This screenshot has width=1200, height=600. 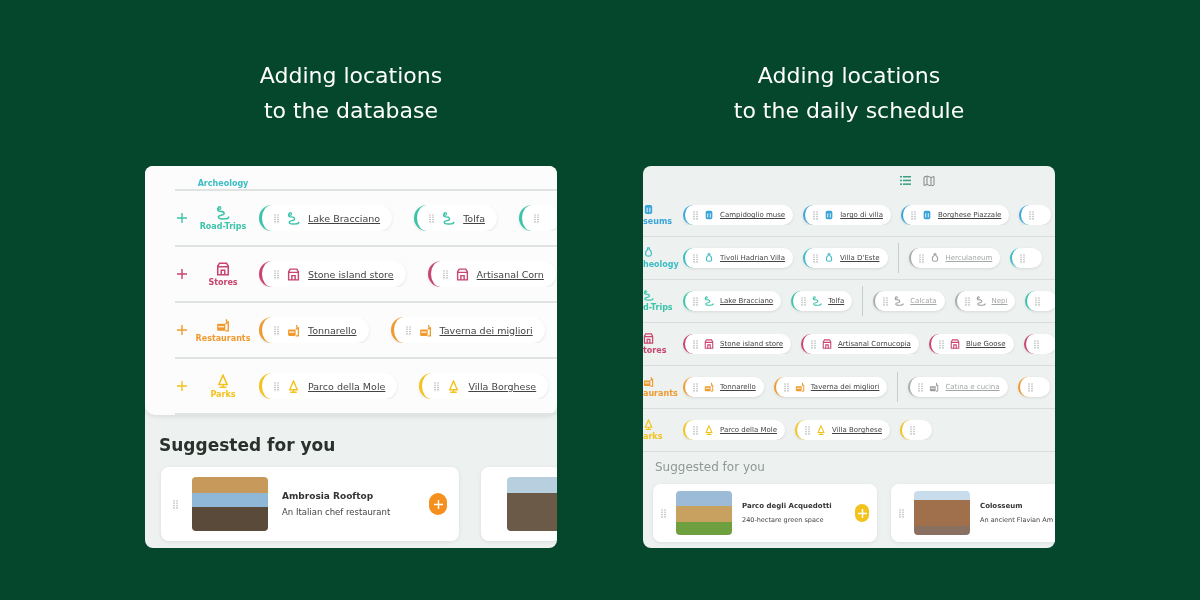 What do you see at coordinates (328, 496) in the screenshot?
I see `place-title: Ambrosia Rooftop` at bounding box center [328, 496].